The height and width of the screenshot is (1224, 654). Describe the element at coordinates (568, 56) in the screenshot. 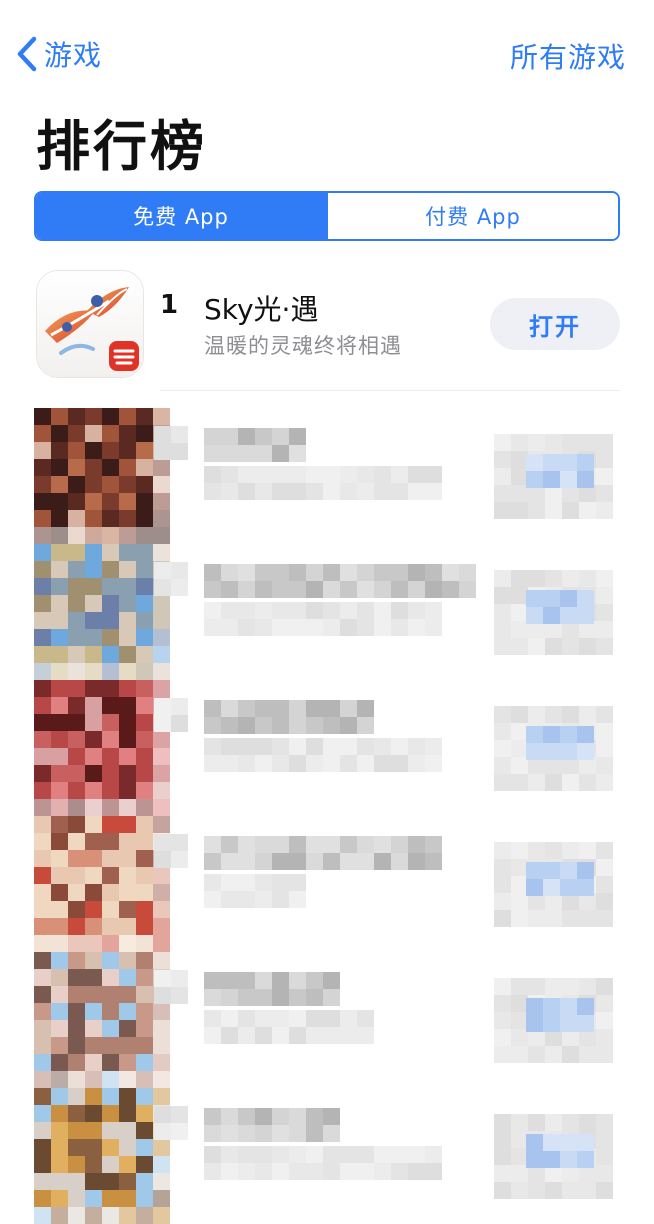

I see `all-games-link: 所有游戏` at that location.